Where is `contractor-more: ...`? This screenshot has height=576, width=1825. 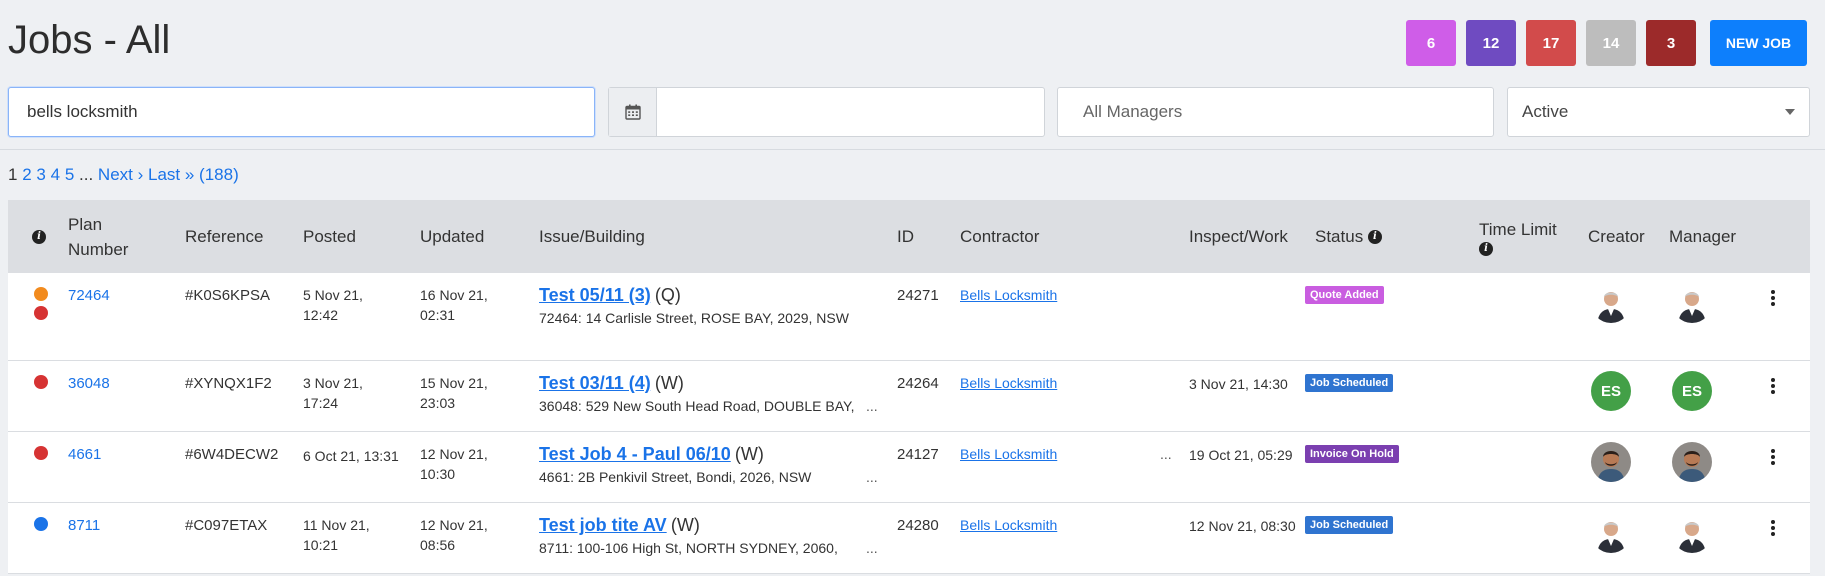
contractor-more: ... is located at coordinates (1166, 454).